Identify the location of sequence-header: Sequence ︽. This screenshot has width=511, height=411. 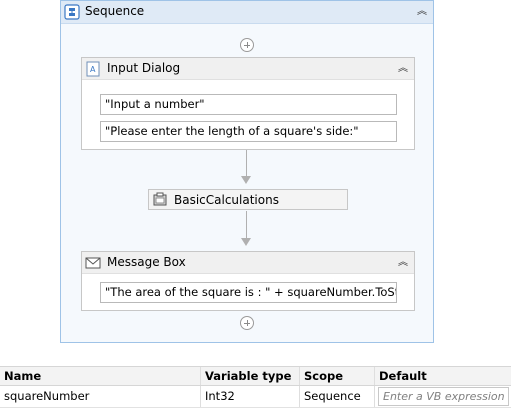
(247, 12).